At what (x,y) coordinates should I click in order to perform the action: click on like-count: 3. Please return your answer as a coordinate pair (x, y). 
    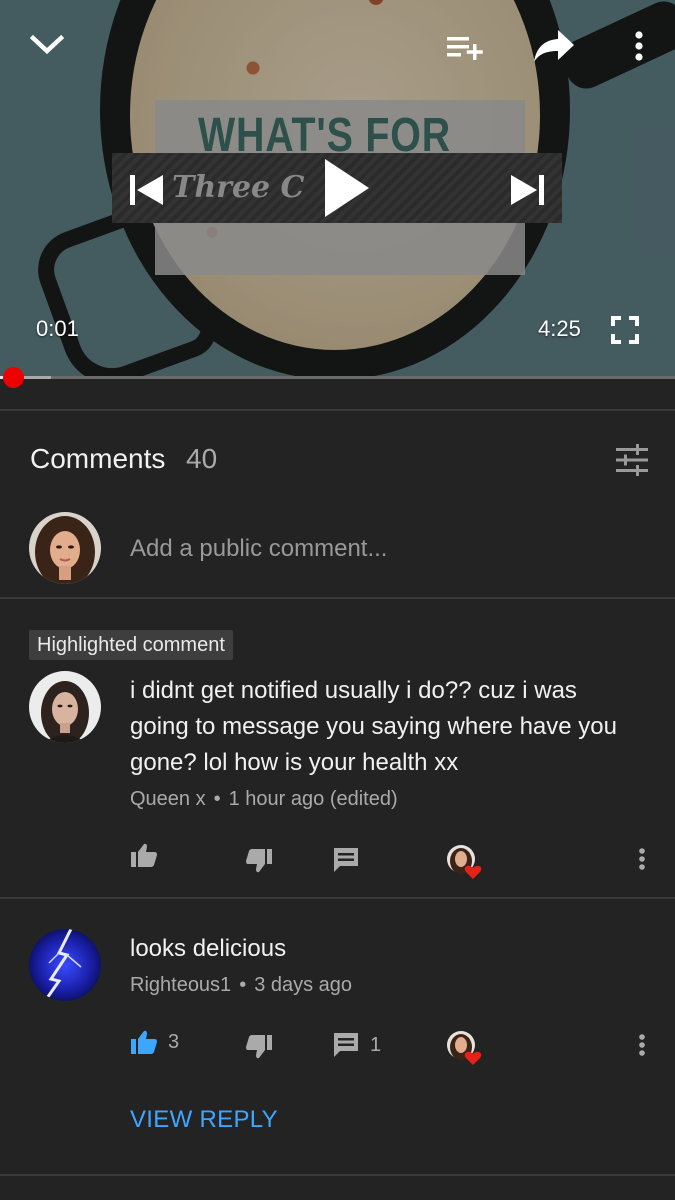
    Looking at the image, I should click on (174, 1041).